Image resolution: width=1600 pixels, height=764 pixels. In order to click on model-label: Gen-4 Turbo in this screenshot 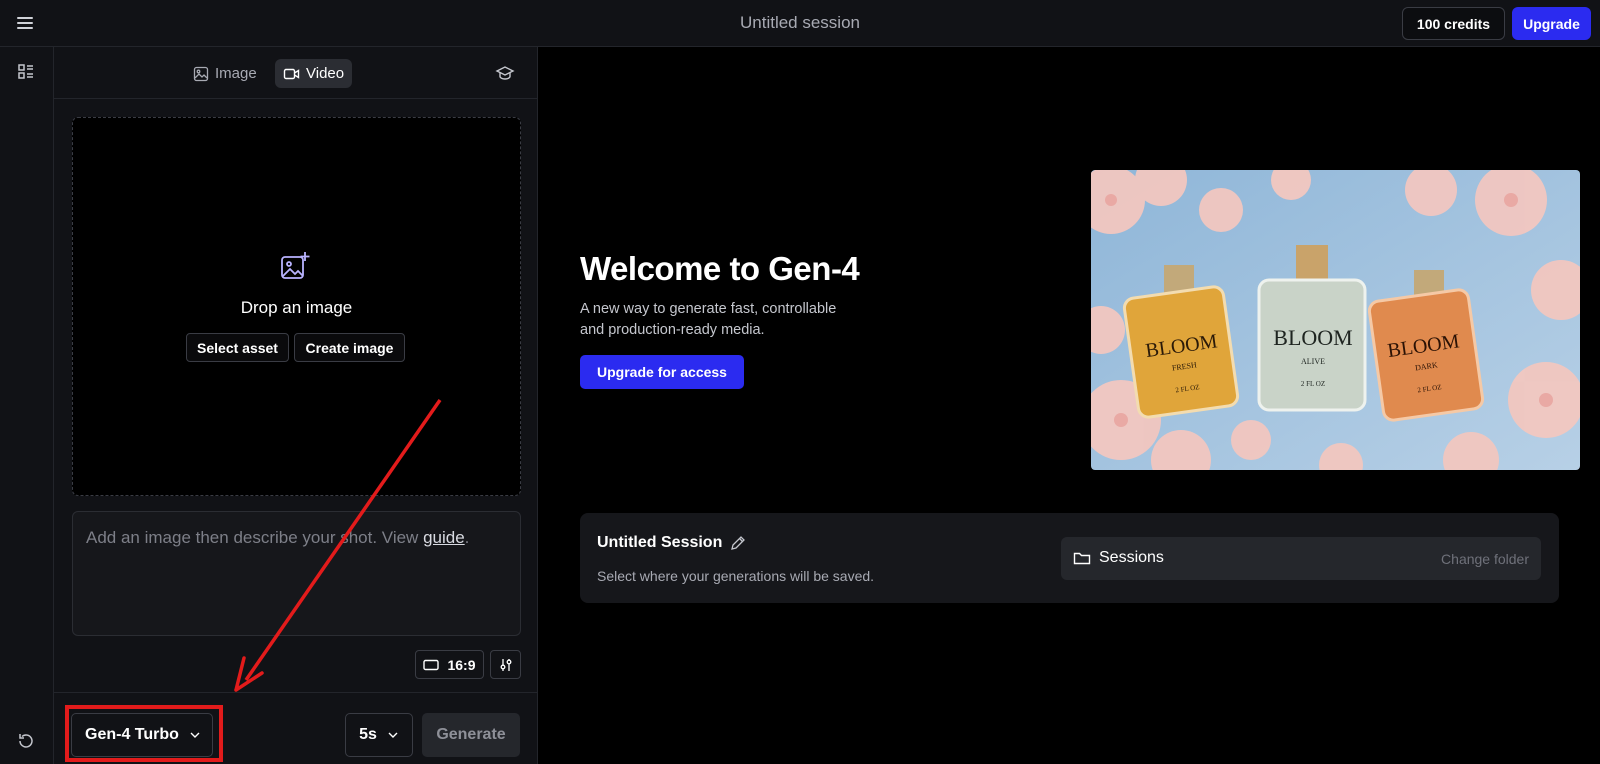, I will do `click(132, 734)`.